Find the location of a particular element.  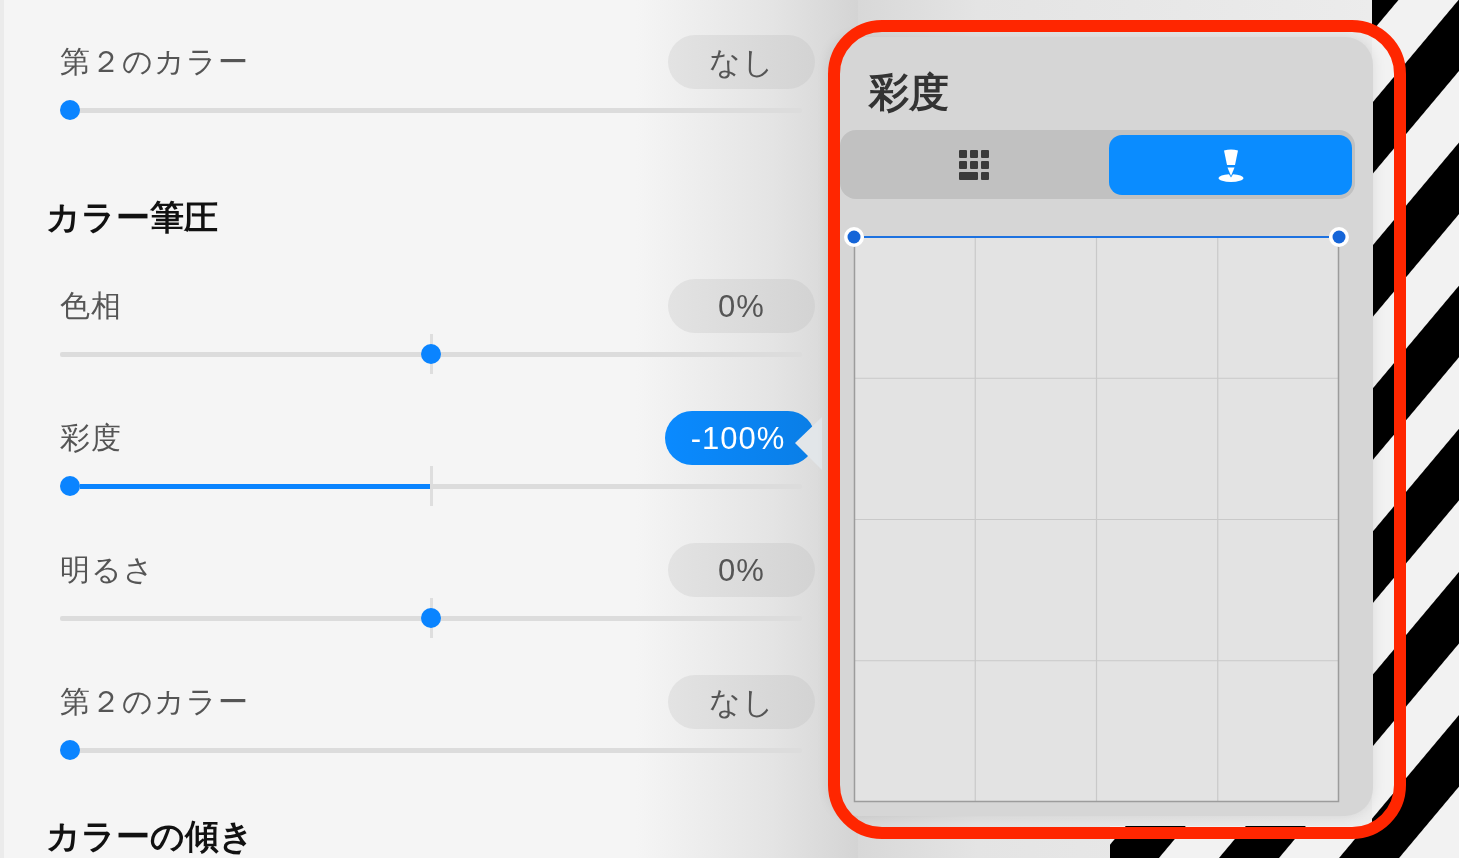

value-button: -100% is located at coordinates (740, 438).